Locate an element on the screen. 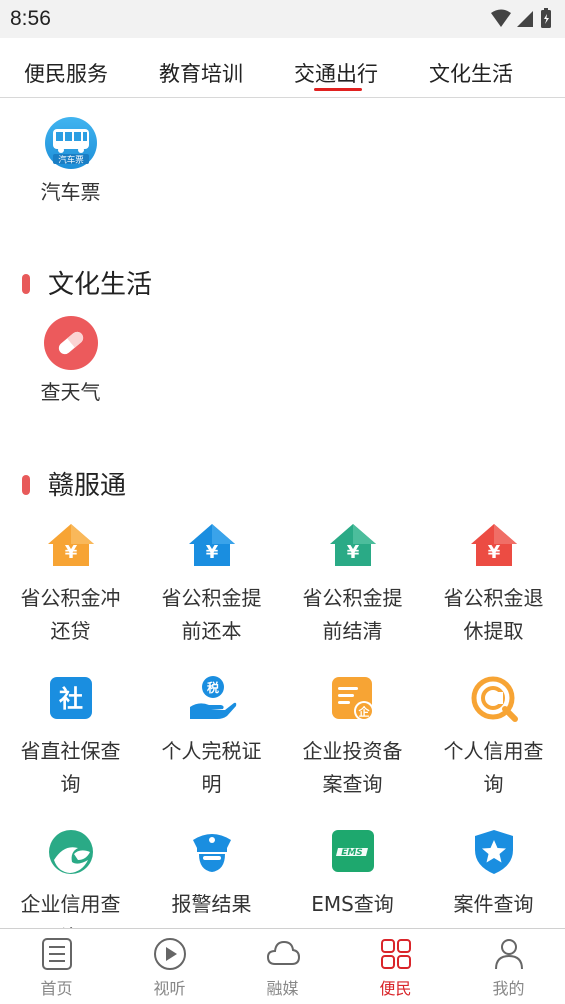  tab-transport: 交通出行 is located at coordinates (336, 73).